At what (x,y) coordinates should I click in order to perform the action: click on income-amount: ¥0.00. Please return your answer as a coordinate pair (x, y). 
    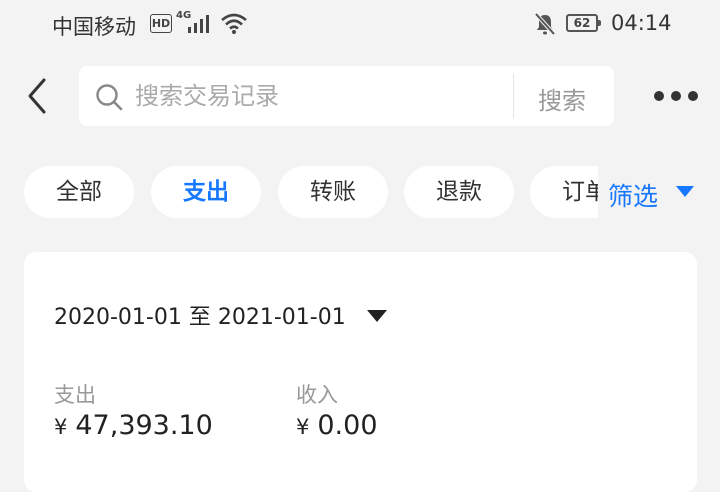
    Looking at the image, I should click on (337, 425).